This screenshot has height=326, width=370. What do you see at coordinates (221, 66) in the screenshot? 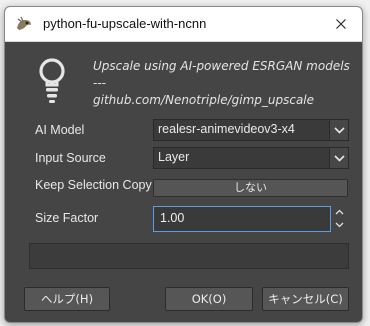
I see `info-description: Upscale using AI-powered ESRGAN models` at bounding box center [221, 66].